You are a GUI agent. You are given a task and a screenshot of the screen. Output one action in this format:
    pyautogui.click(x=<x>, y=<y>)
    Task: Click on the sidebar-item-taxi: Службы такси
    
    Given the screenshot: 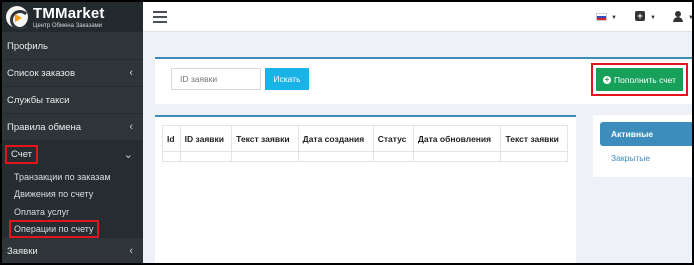 What is the action you would take?
    pyautogui.click(x=72, y=100)
    